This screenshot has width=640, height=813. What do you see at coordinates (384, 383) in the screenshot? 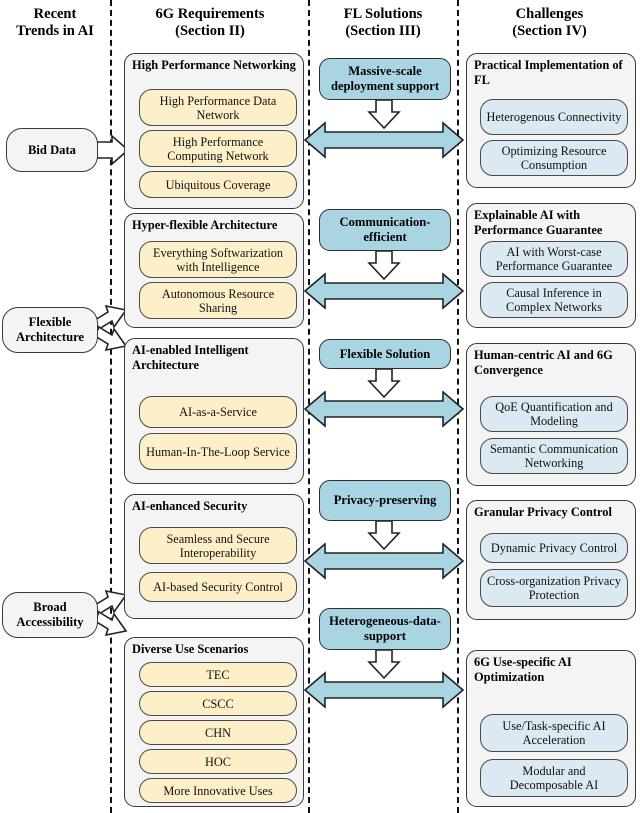
I see `arrow-down-flexible-solution` at bounding box center [384, 383].